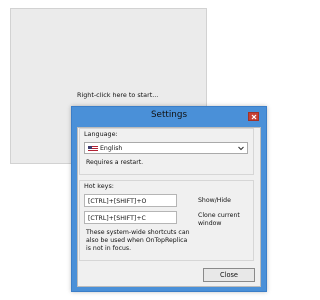 This screenshot has width=320, height=300. I want to click on dialog-title: Settings, so click(169, 115).